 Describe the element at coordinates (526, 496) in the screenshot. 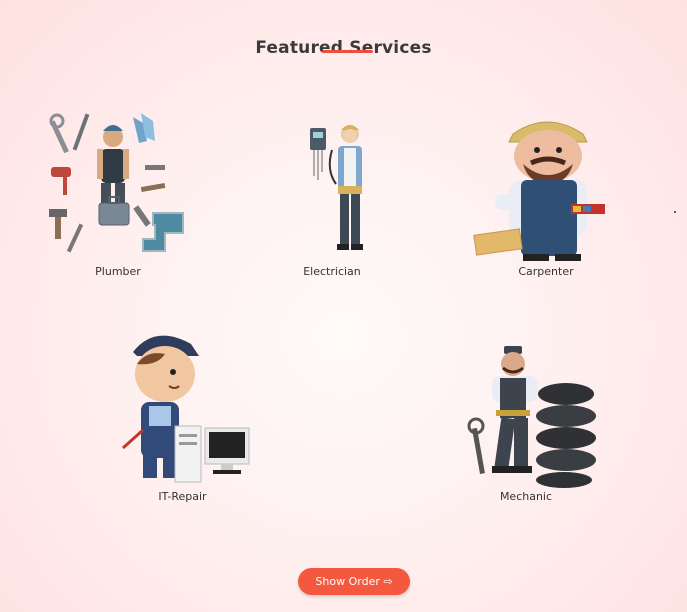

I see `service-label: Mechanic` at that location.